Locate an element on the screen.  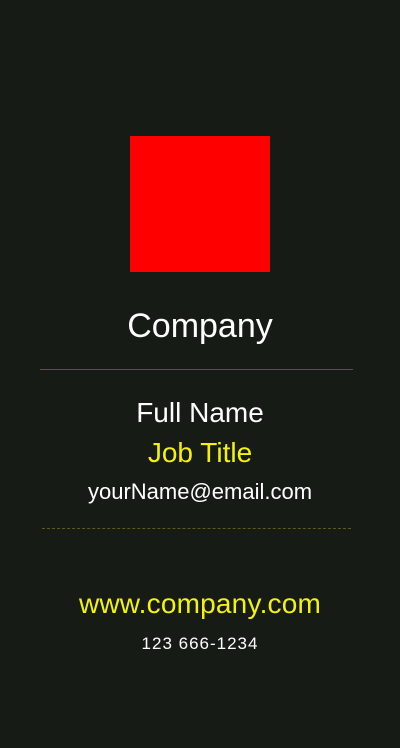
top-divider is located at coordinates (196, 369).